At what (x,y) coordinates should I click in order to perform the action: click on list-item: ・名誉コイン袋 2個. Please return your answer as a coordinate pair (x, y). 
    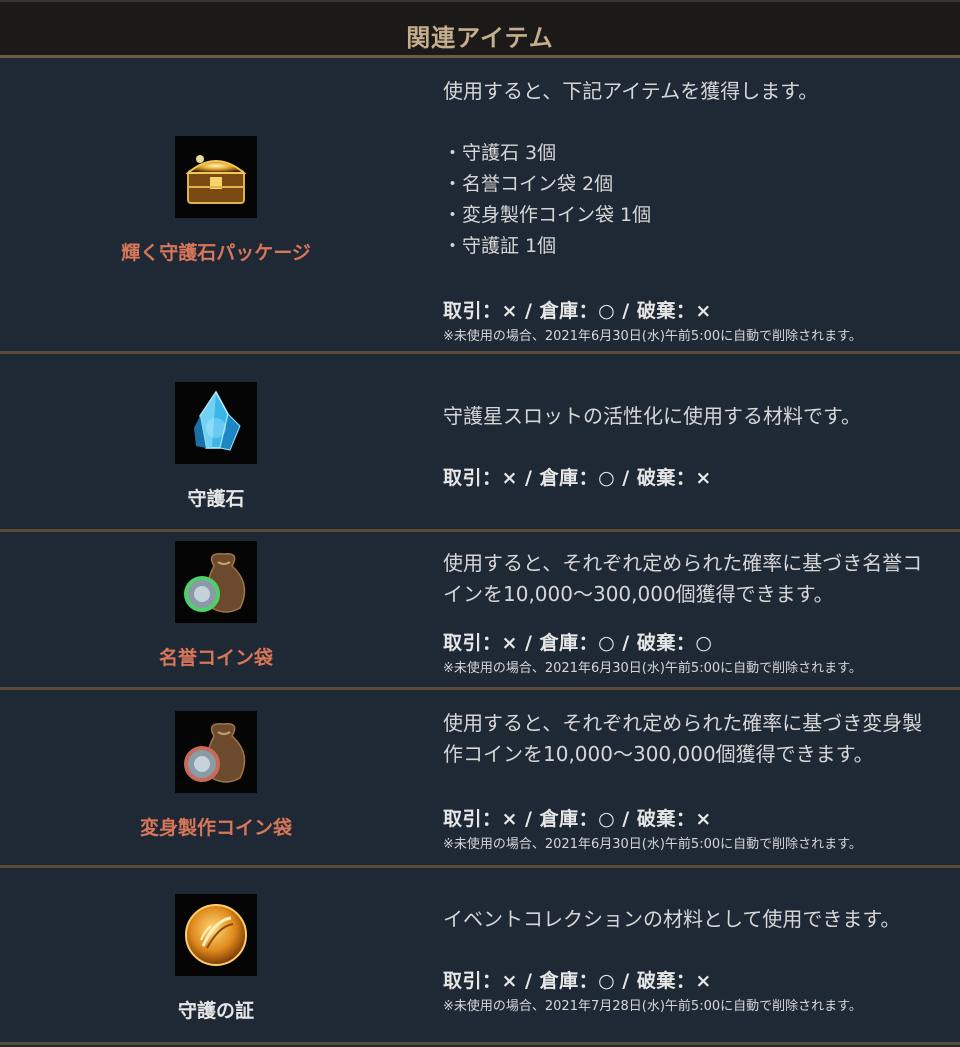
    Looking at the image, I should click on (528, 184).